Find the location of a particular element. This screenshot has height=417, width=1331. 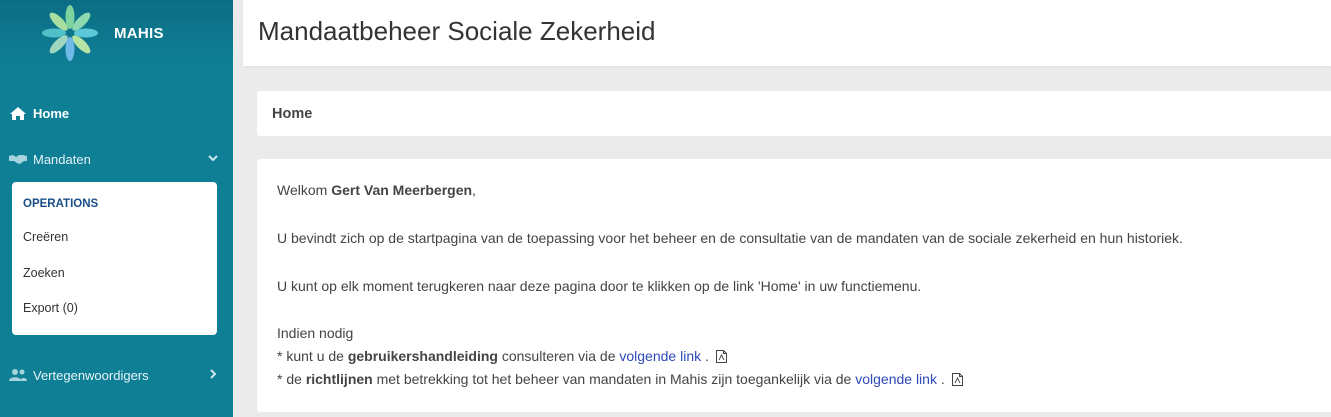

manual-bold: gebruikershandleiding is located at coordinates (422, 356).